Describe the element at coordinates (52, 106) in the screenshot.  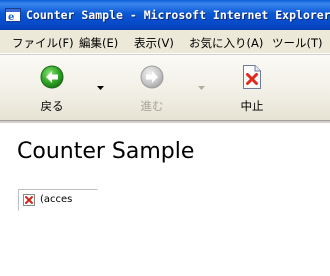
I see `back-label: 戻る` at that location.